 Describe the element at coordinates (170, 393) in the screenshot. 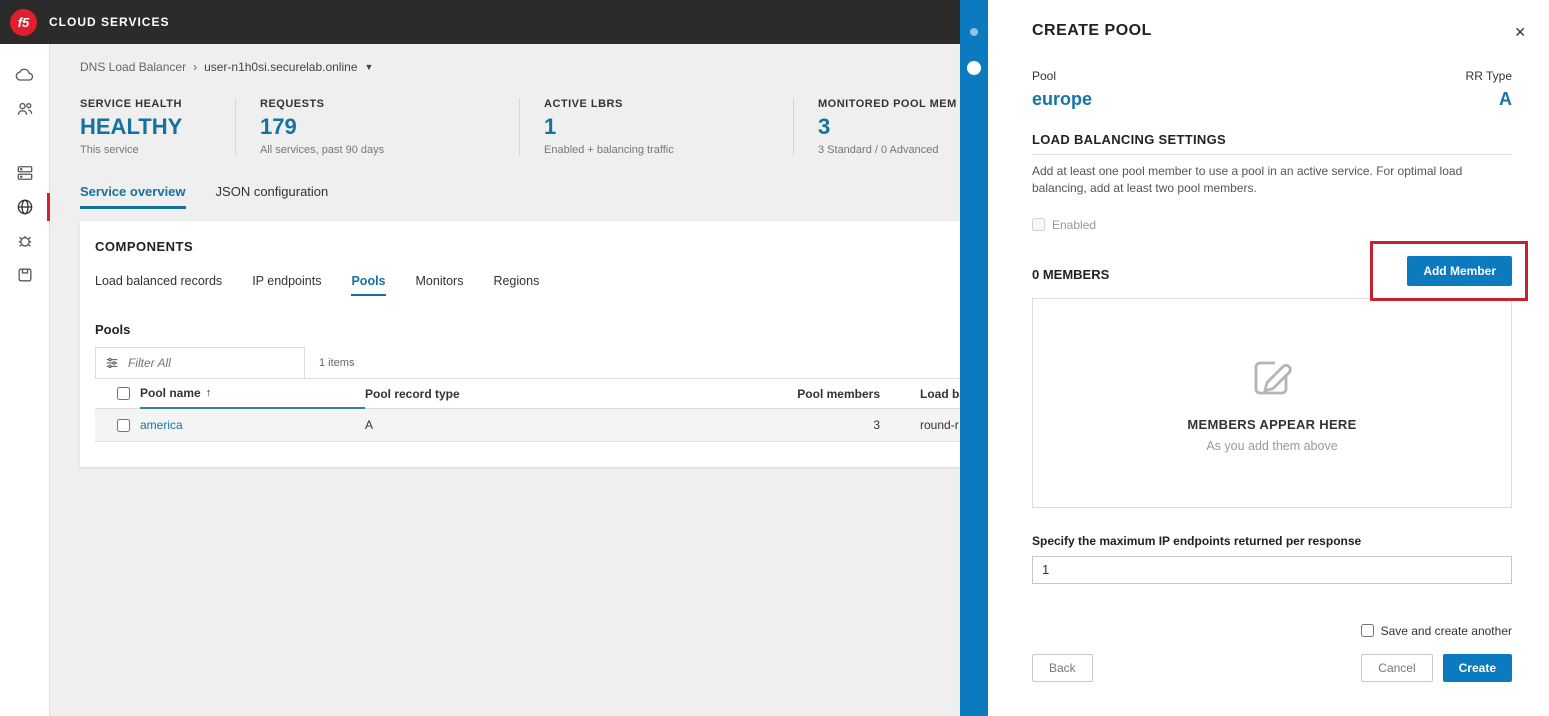

I see `col-header-label: Pool name` at that location.